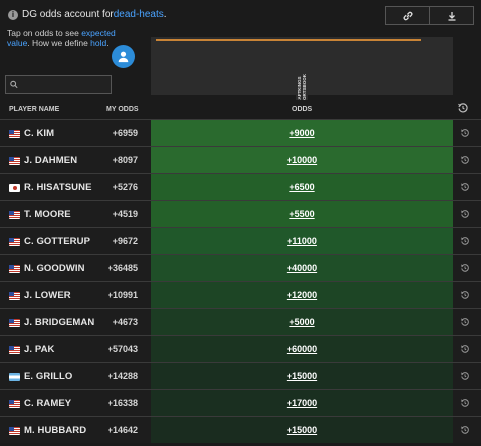 The height and width of the screenshot is (446, 481). What do you see at coordinates (14, 84) in the screenshot?
I see `search-icon` at bounding box center [14, 84].